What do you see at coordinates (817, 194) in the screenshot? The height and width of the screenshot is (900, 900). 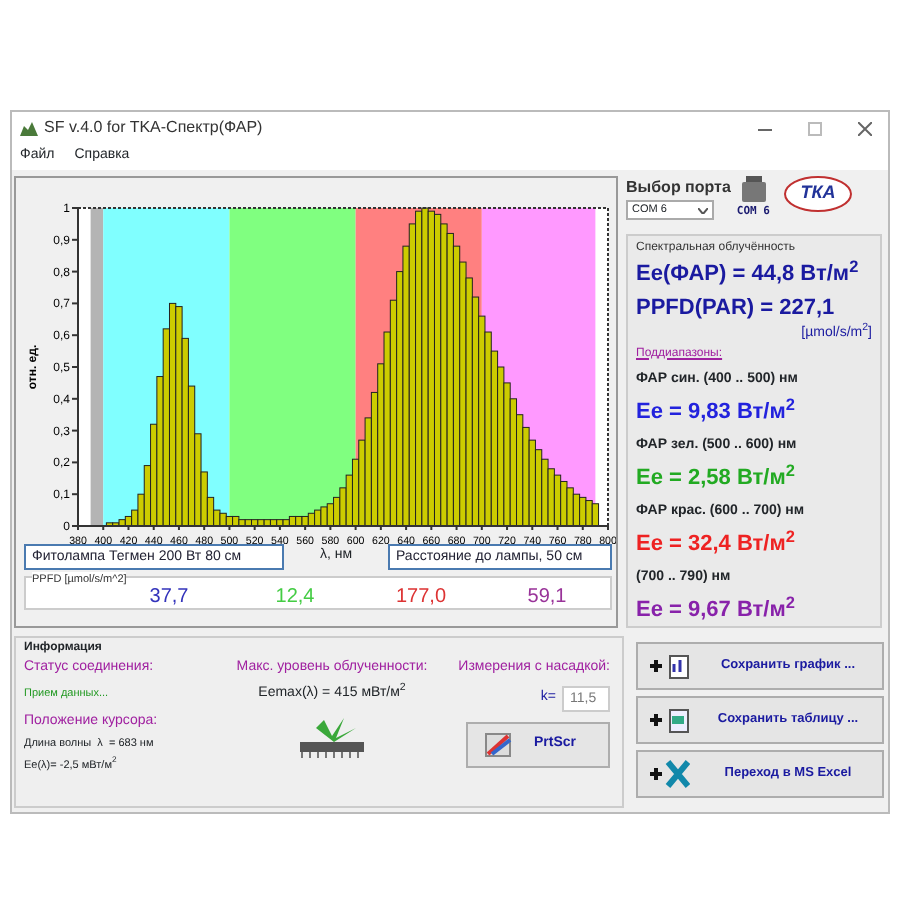 I see `logo: ТКА` at bounding box center [817, 194].